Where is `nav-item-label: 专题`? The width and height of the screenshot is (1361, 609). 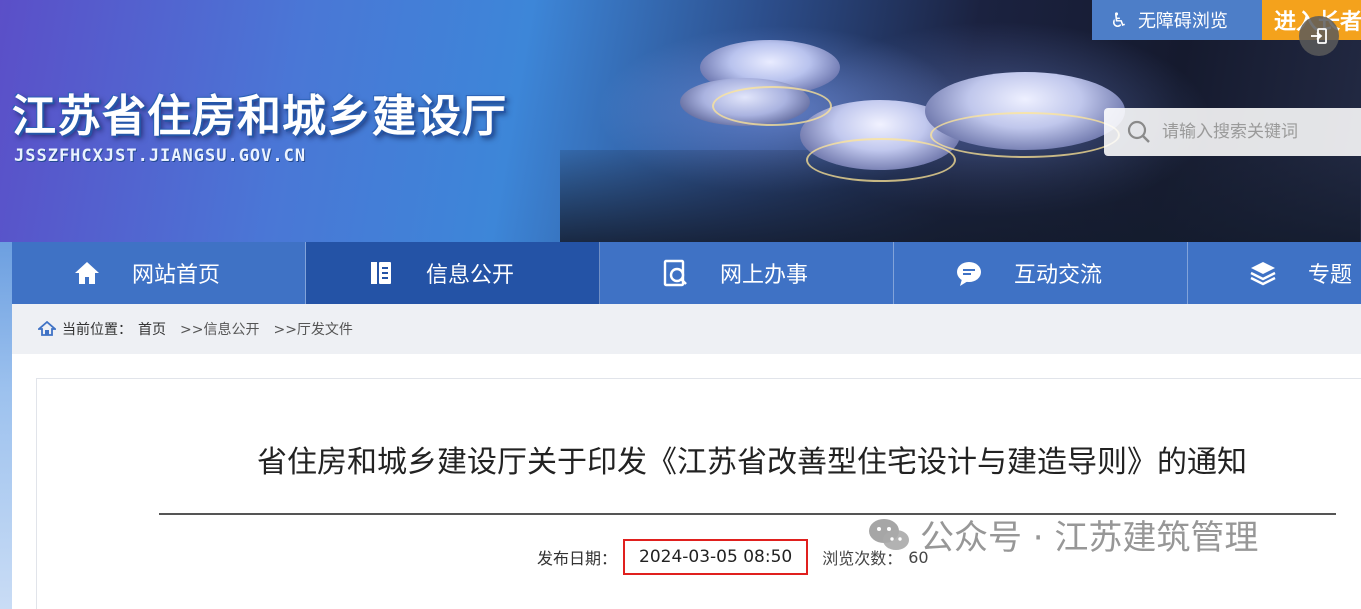
nav-item-label: 专题 is located at coordinates (1330, 275).